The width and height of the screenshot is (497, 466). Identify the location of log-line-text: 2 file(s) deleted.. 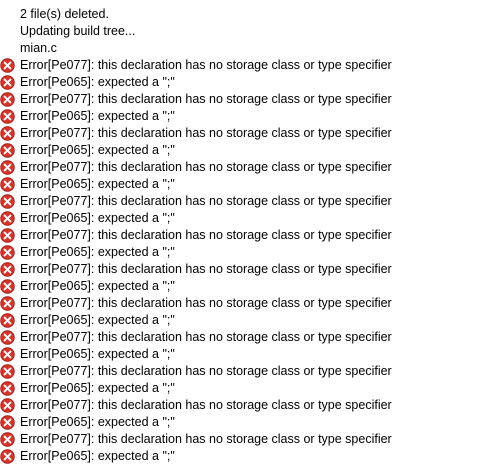
(64, 14).